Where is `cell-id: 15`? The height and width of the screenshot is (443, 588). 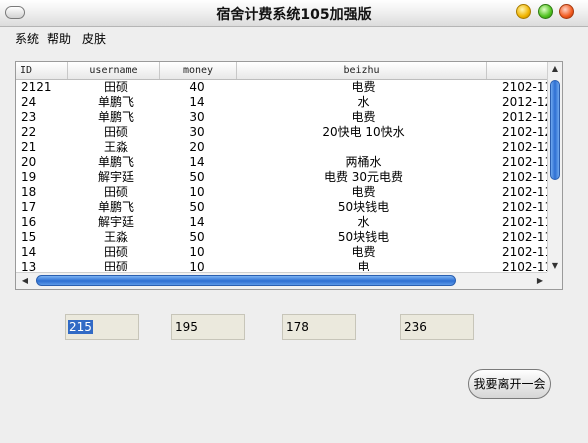
cell-id: 15 is located at coordinates (29, 237).